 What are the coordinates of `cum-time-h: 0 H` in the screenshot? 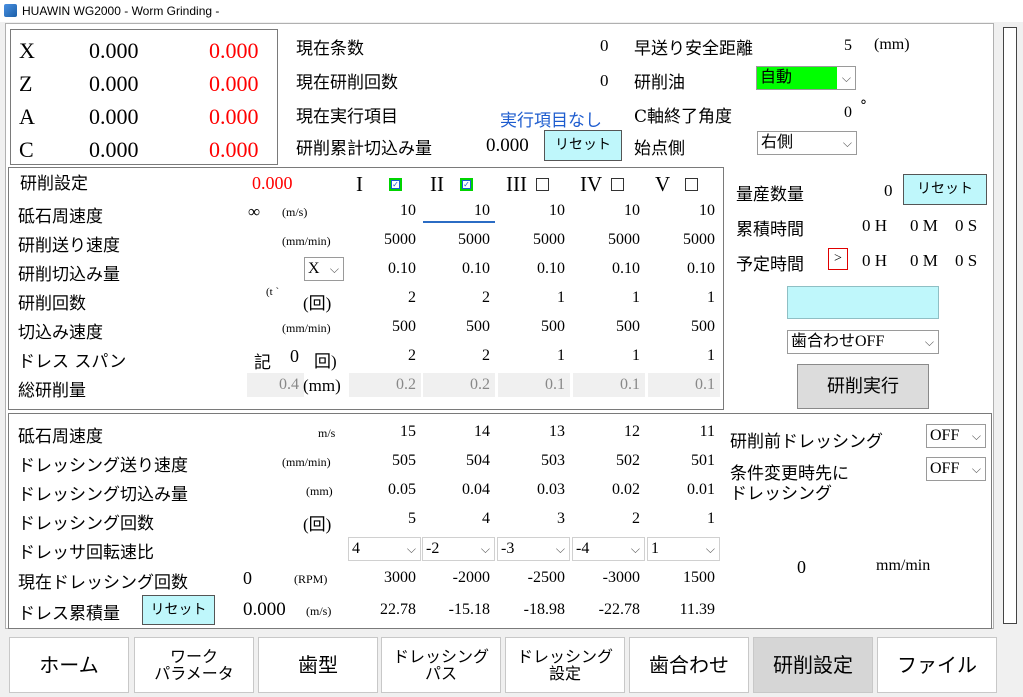 It's located at (875, 225).